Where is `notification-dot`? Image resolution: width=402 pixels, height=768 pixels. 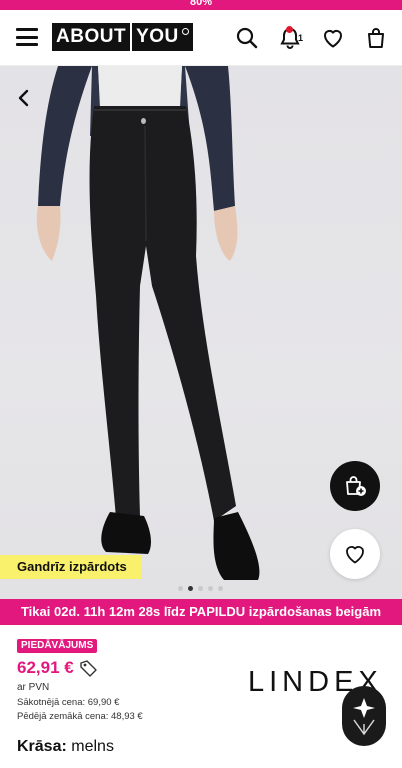
notification-dot is located at coordinates (289, 29).